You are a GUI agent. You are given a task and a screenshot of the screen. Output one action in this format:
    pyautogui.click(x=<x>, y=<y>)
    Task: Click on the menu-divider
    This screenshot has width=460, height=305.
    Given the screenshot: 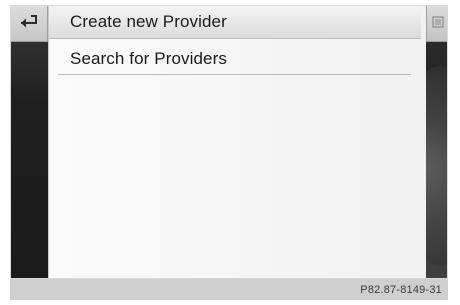 What is the action you would take?
    pyautogui.click(x=234, y=74)
    